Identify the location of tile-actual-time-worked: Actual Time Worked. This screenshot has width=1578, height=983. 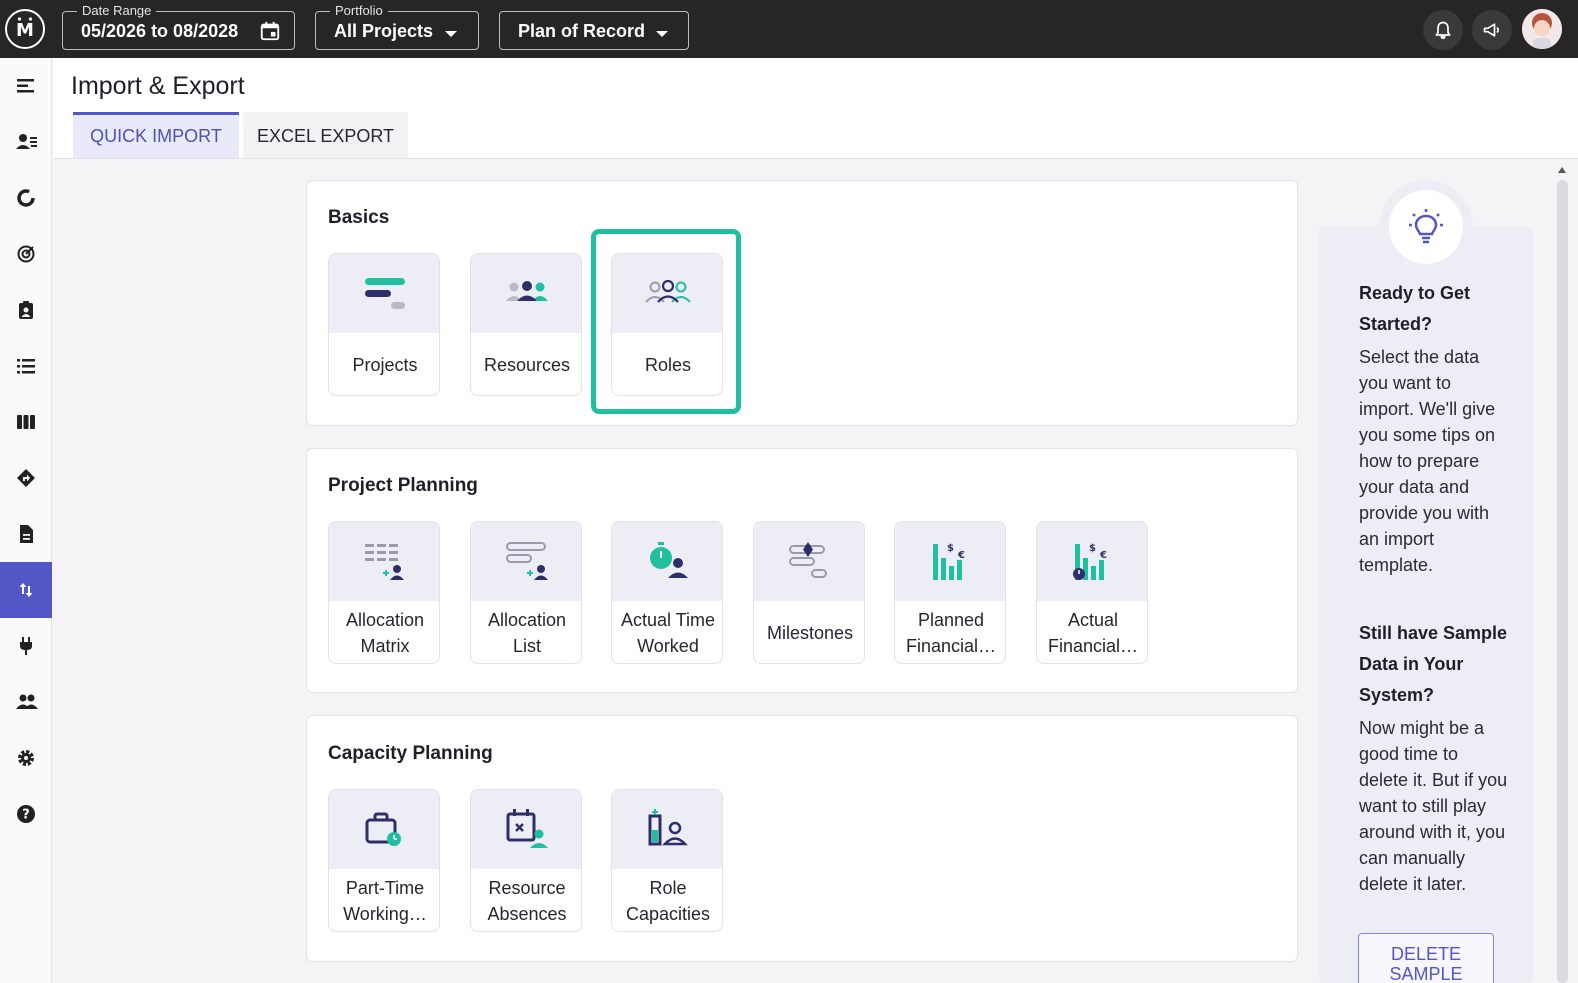
(667, 592).